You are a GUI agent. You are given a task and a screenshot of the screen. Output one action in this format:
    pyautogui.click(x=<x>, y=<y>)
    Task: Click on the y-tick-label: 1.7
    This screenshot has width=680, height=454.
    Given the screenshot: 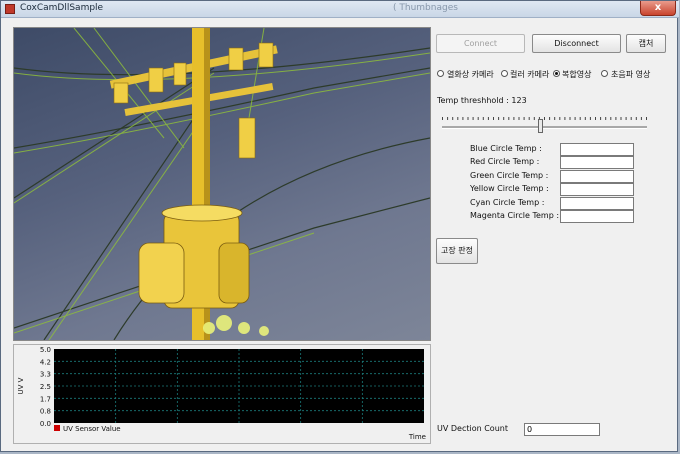 What is the action you would take?
    pyautogui.click(x=45, y=399)
    